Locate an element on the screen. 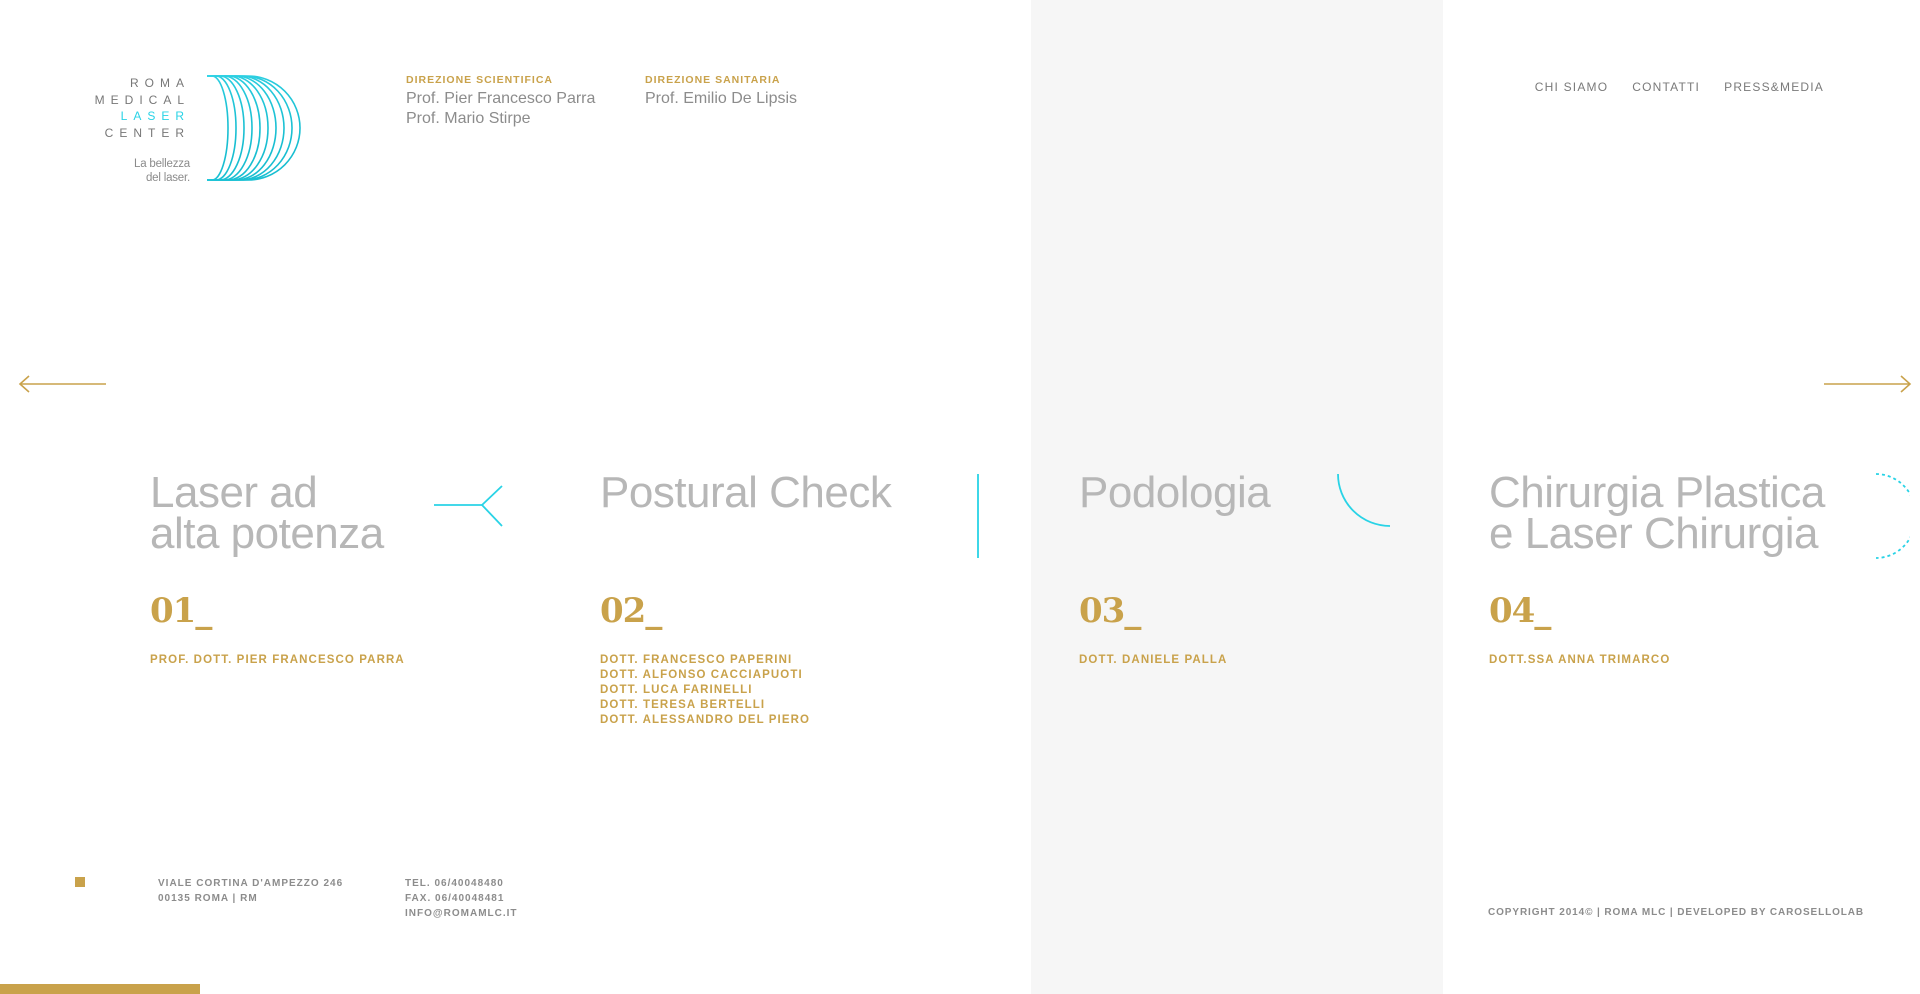 The image size is (1920, 994). doctor-name: DOTT. ALESSANDRO DEL PIERO is located at coordinates (705, 720).